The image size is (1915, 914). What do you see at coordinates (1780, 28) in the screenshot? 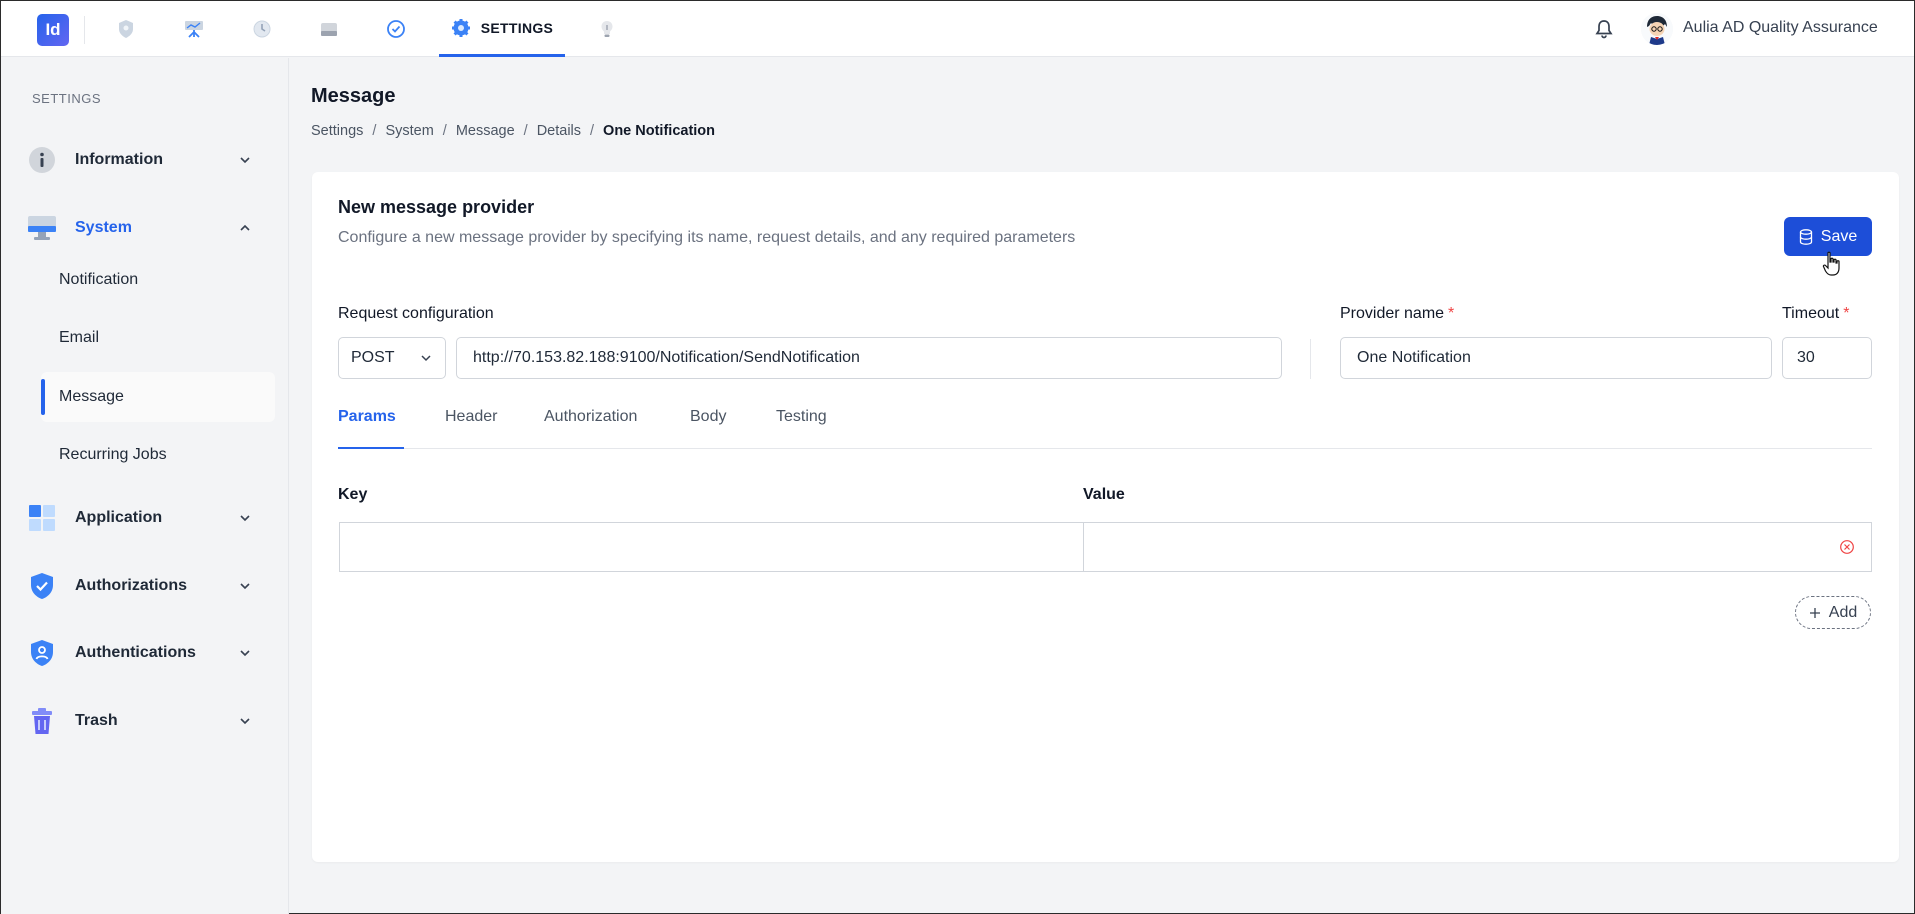
I see `user-name: Aulia AD Quality Assurance` at bounding box center [1780, 28].